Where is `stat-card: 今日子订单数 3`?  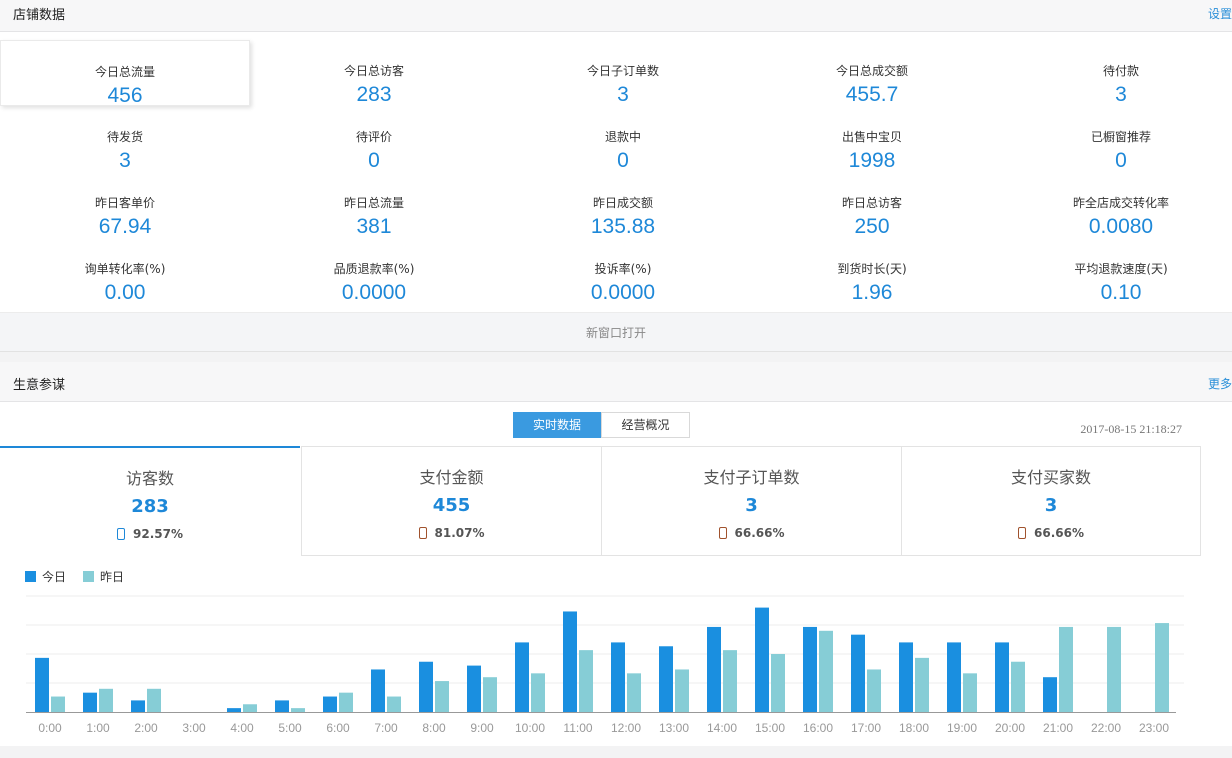
stat-card: 今日子订单数 3 is located at coordinates (623, 73).